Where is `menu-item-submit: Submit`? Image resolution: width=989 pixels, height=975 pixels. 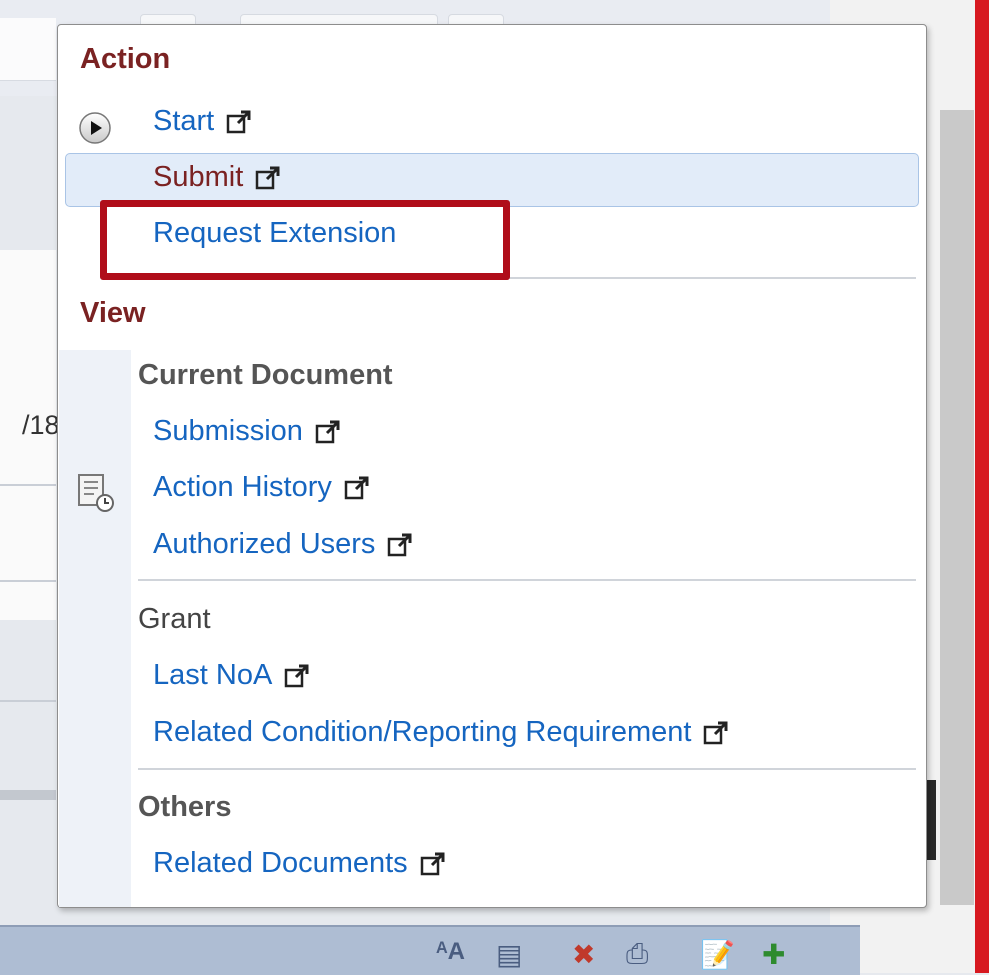
menu-item-submit: Submit is located at coordinates (217, 177).